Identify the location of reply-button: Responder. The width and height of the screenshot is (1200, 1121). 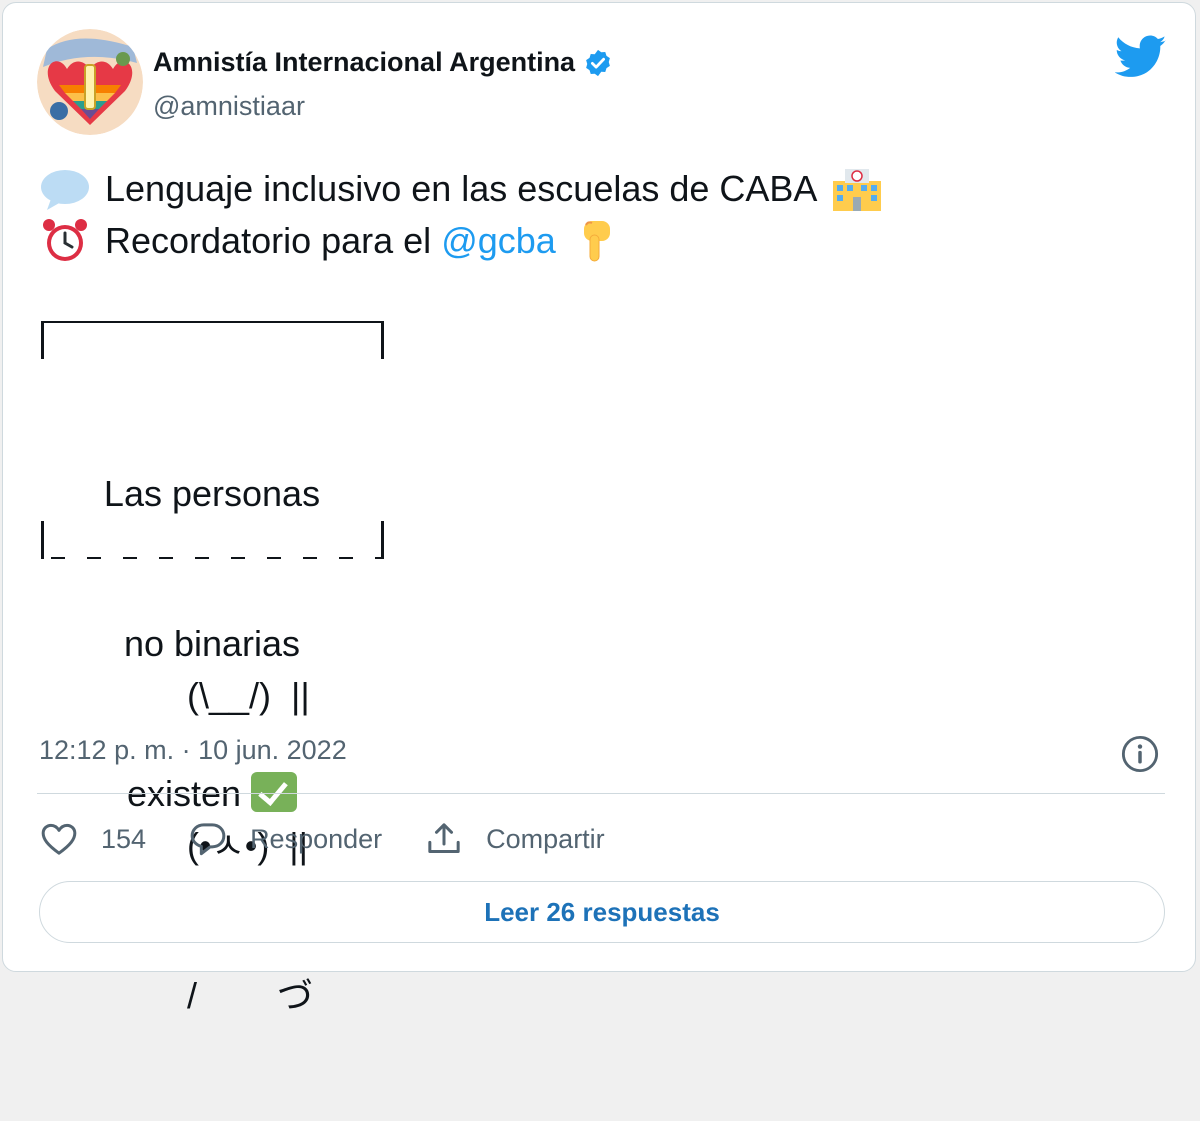
(285, 839).